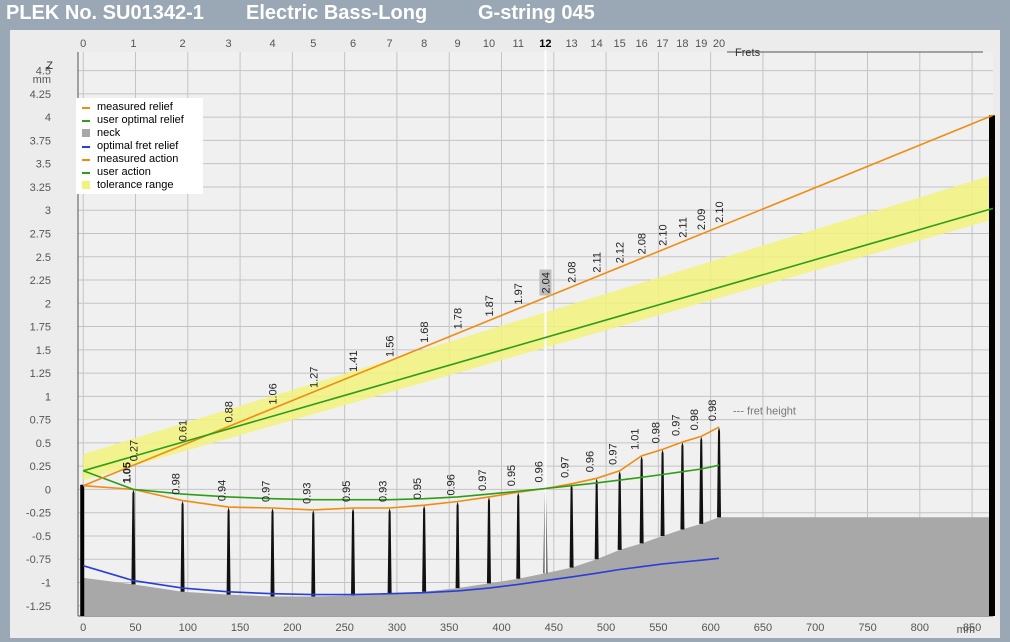  What do you see at coordinates (519, 293) in the screenshot?
I see `action-label: 1.97` at bounding box center [519, 293].